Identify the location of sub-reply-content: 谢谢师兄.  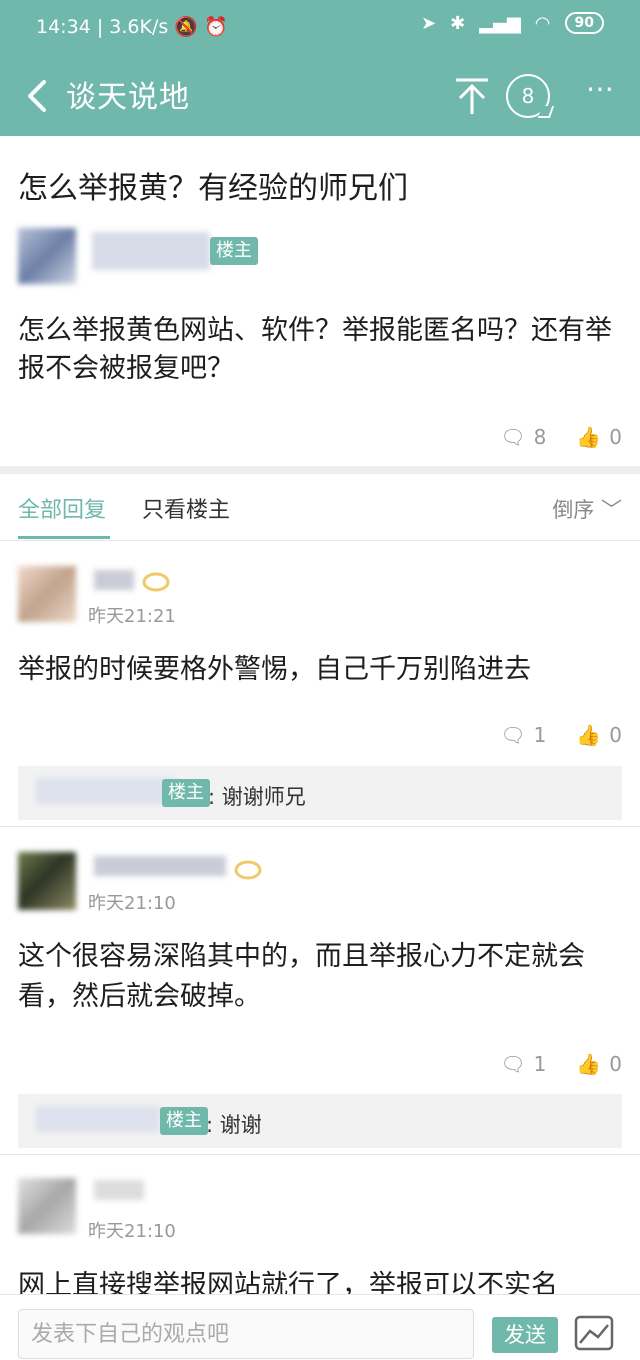
(263, 797).